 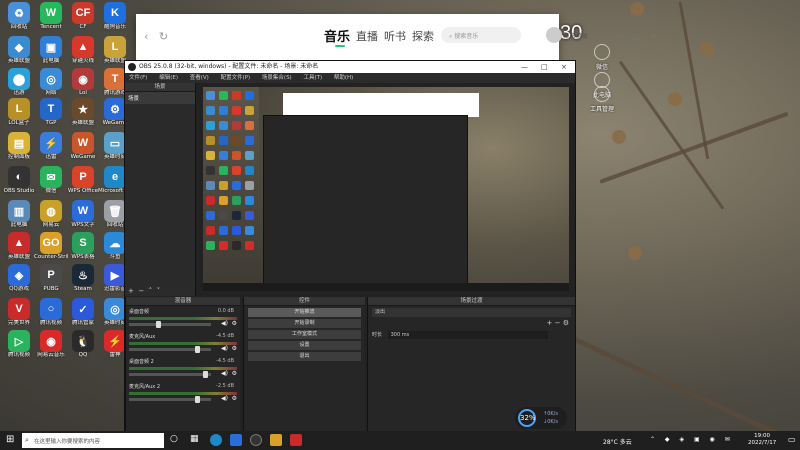 I want to click on edge-icon, so click(x=216, y=440).